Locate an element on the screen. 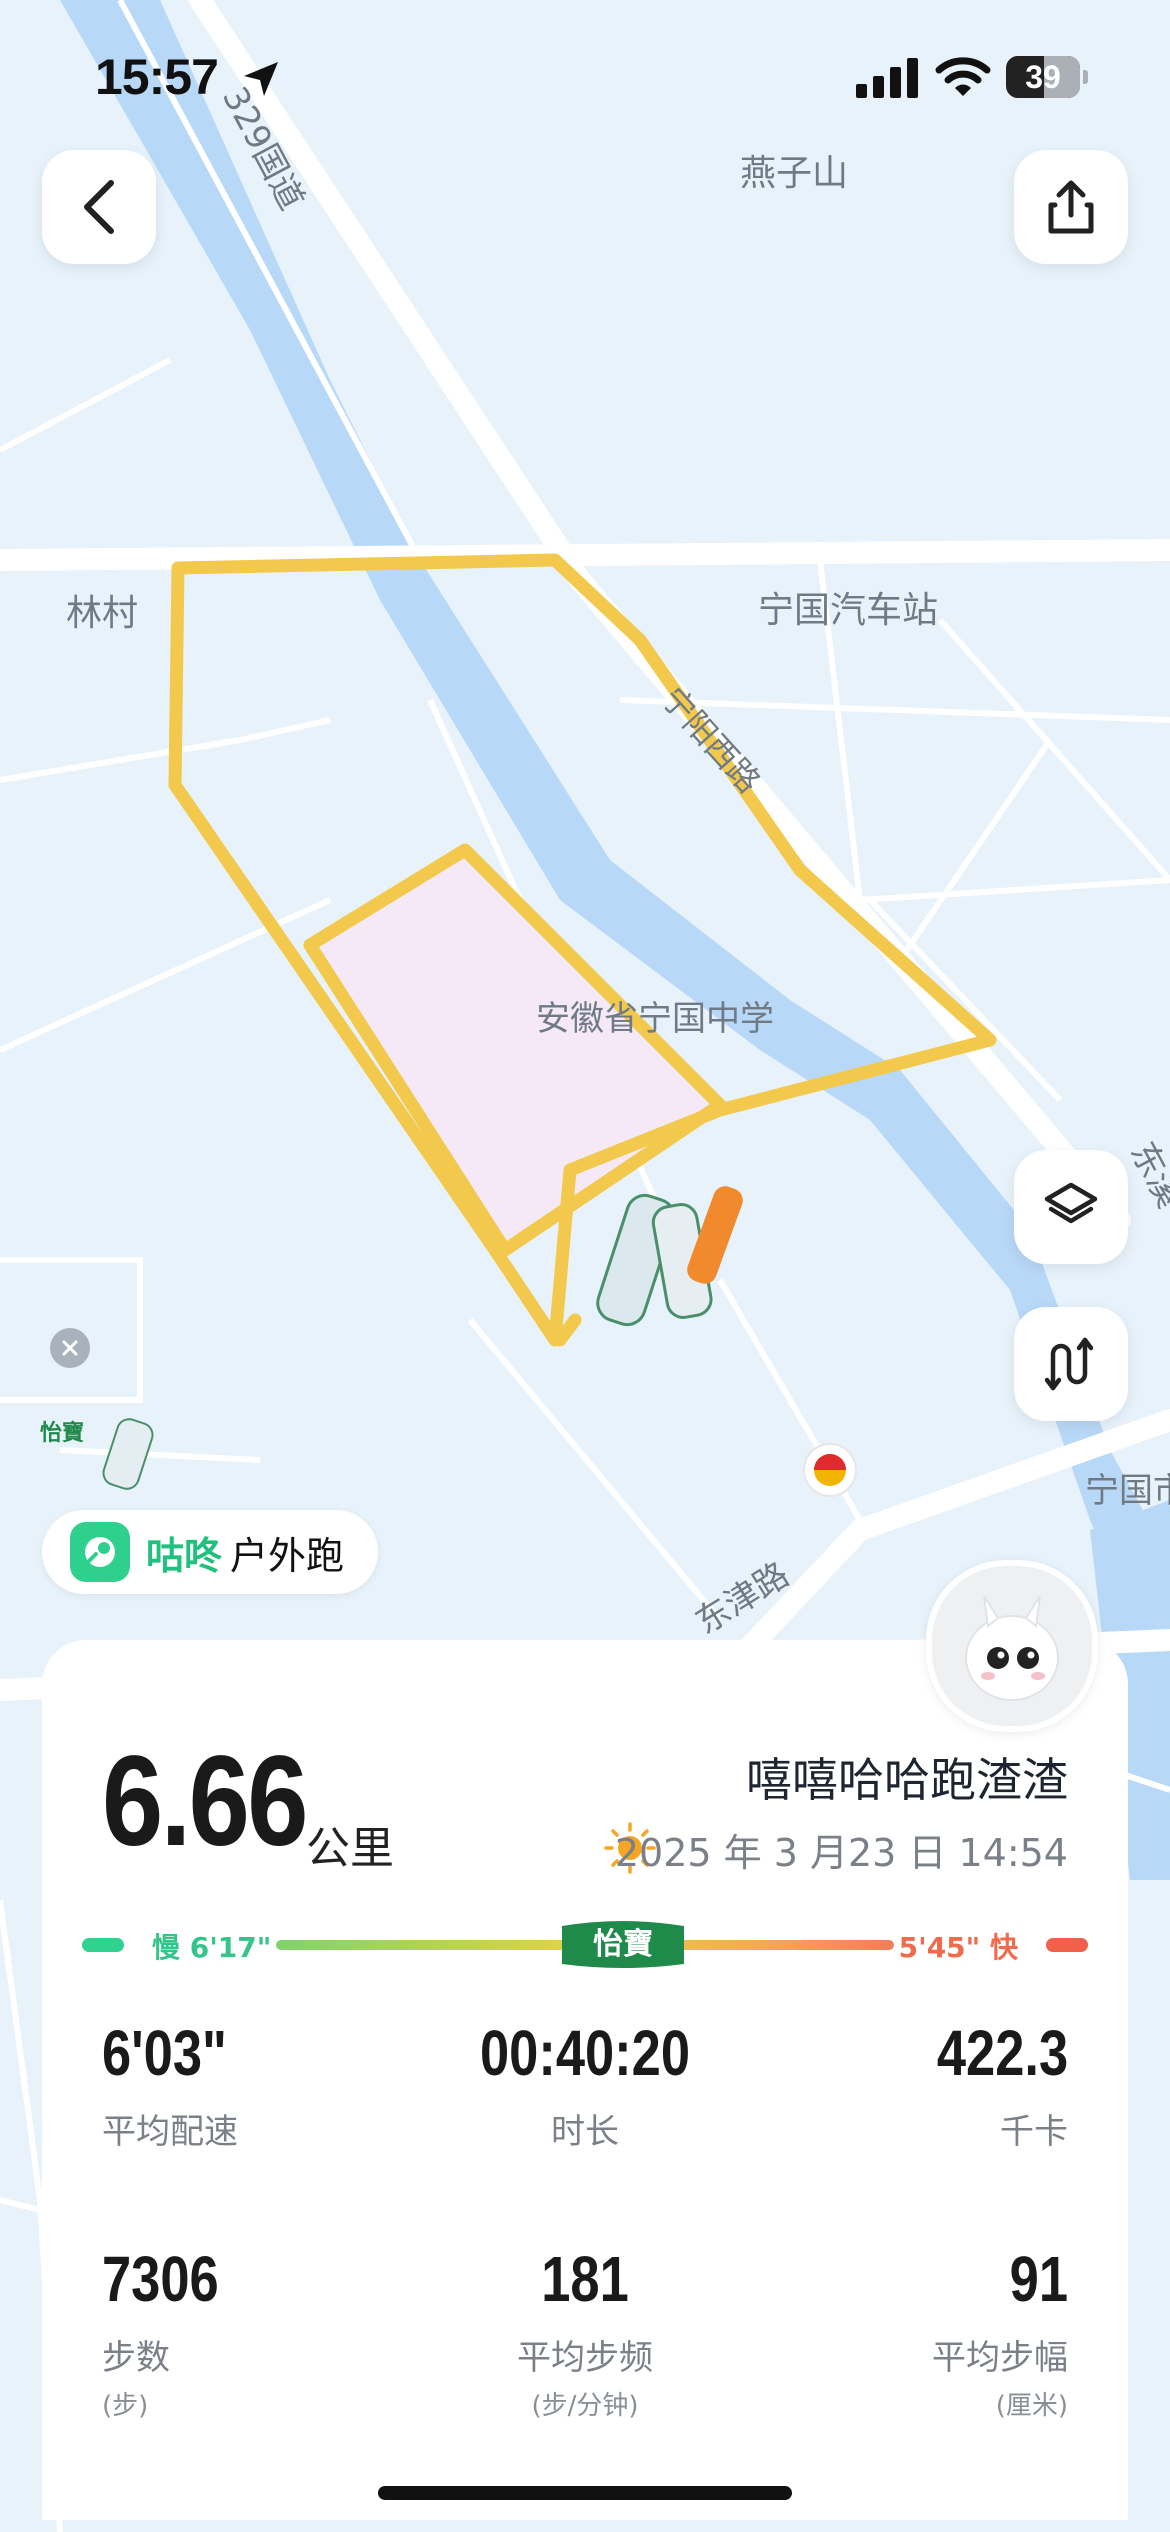  status-time: 15:57 is located at coordinates (157, 77).